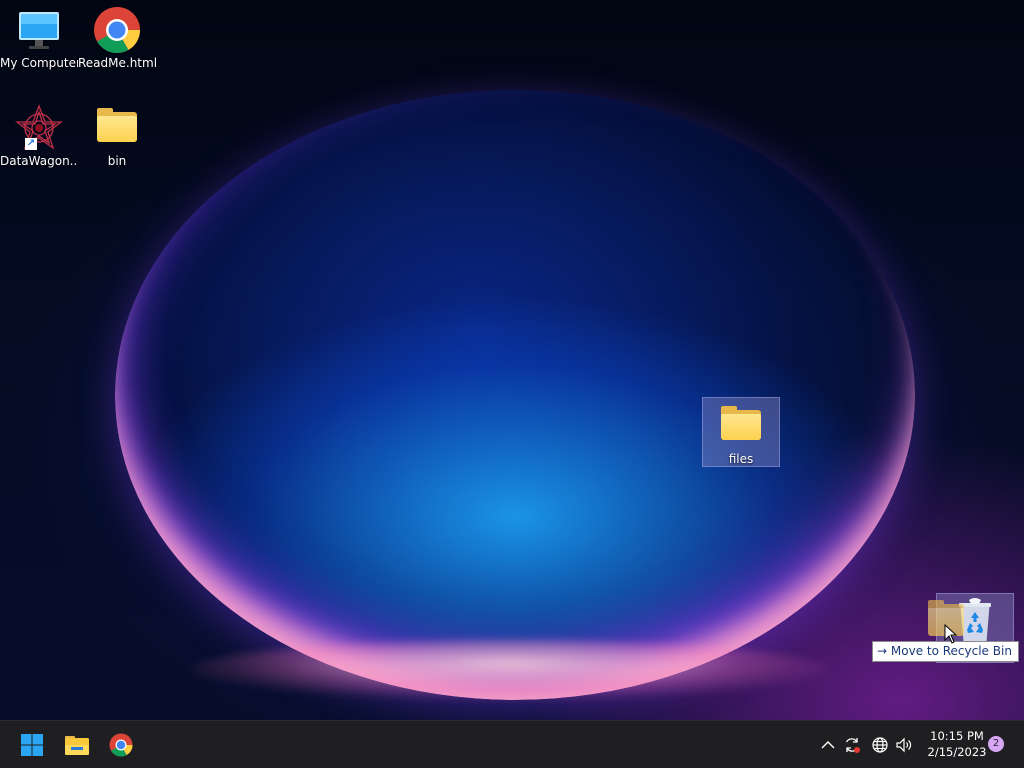 The image size is (1024, 768). I want to click on desktop-icon-readme: ReadMe.html, so click(117, 38).